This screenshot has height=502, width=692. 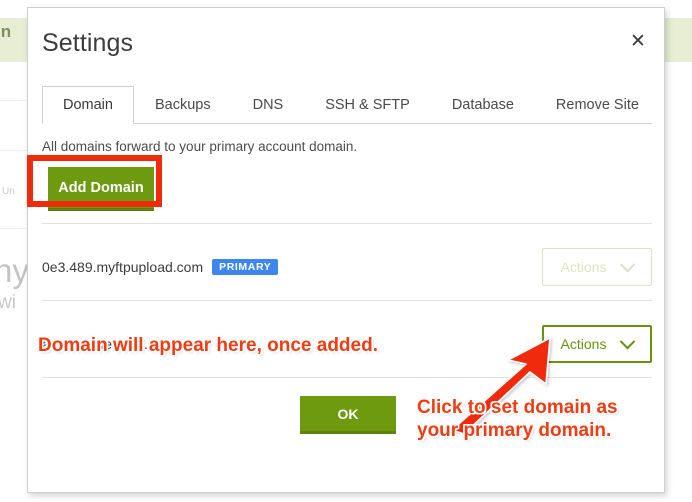 I want to click on tab-dns: DNS, so click(x=268, y=104).